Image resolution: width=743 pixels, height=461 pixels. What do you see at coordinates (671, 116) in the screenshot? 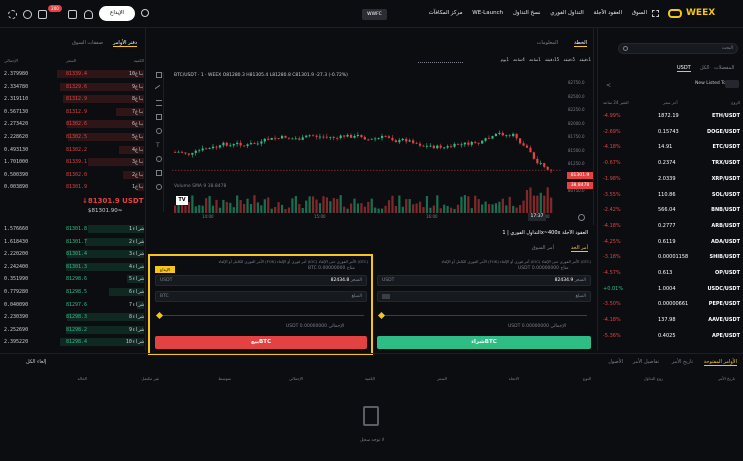
I see `market-row: -4.99% 1872.19 ETH/USDT` at bounding box center [671, 116].